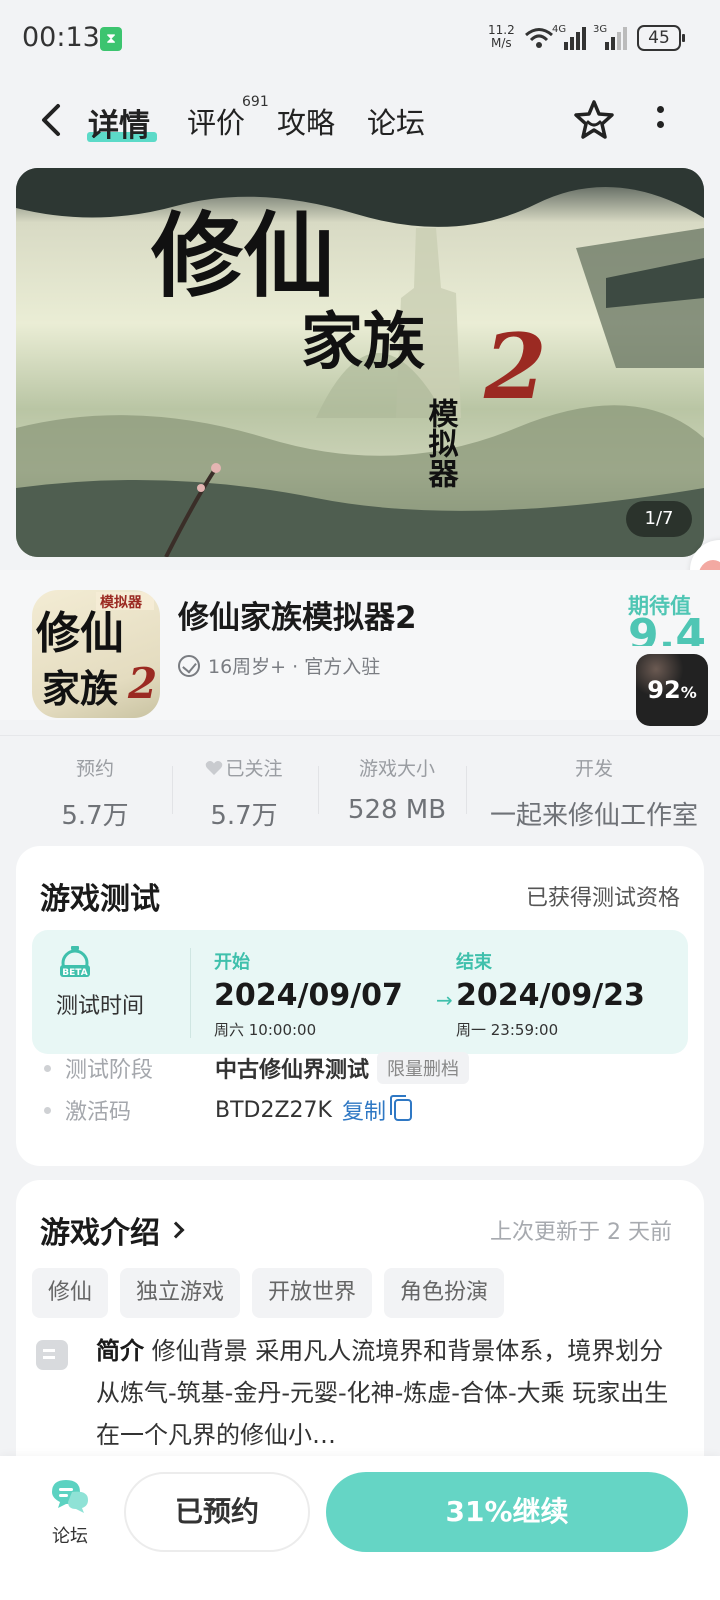 The image size is (720, 1600). I want to click on float-percent-unit: %, so click(688, 692).